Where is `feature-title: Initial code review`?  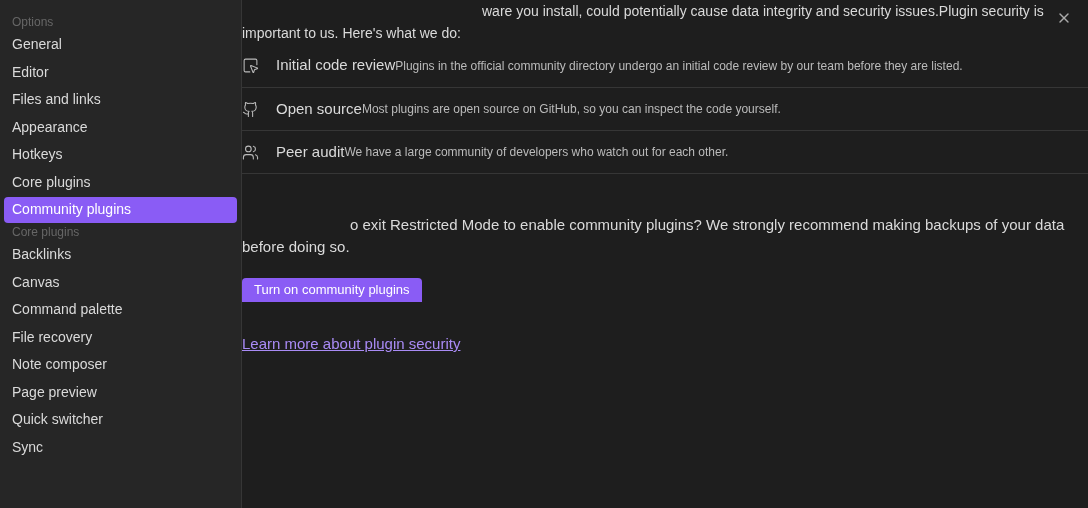 feature-title: Initial code review is located at coordinates (336, 65).